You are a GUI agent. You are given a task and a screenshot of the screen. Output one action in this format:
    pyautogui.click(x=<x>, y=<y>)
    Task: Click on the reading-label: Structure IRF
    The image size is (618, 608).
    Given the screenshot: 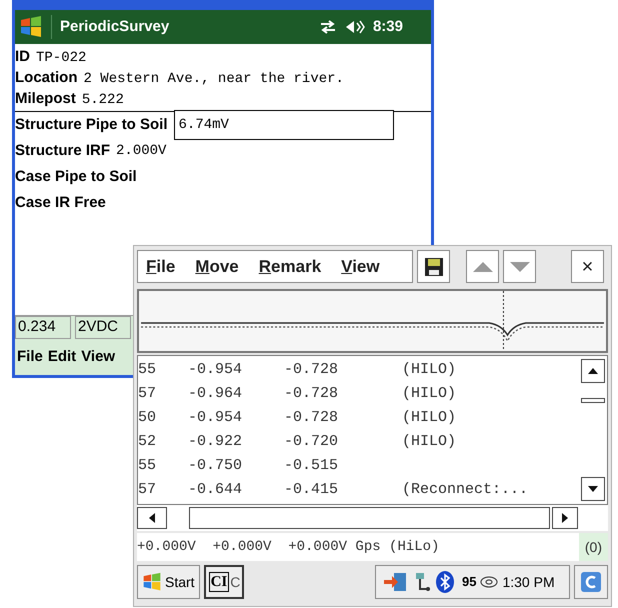 What is the action you would take?
    pyautogui.click(x=62, y=150)
    